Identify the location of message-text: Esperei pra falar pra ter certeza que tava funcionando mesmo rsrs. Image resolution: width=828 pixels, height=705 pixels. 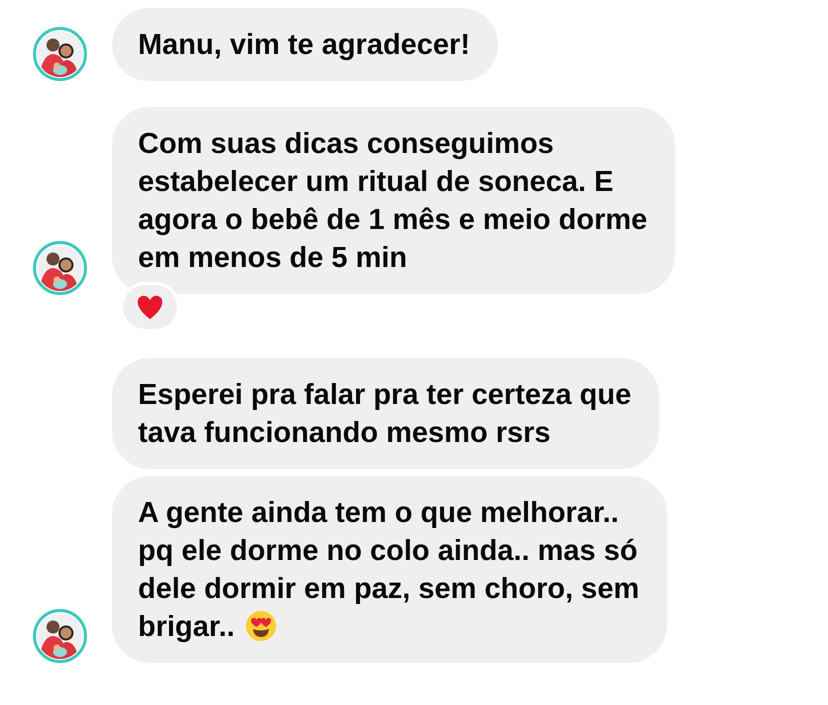
(385, 414).